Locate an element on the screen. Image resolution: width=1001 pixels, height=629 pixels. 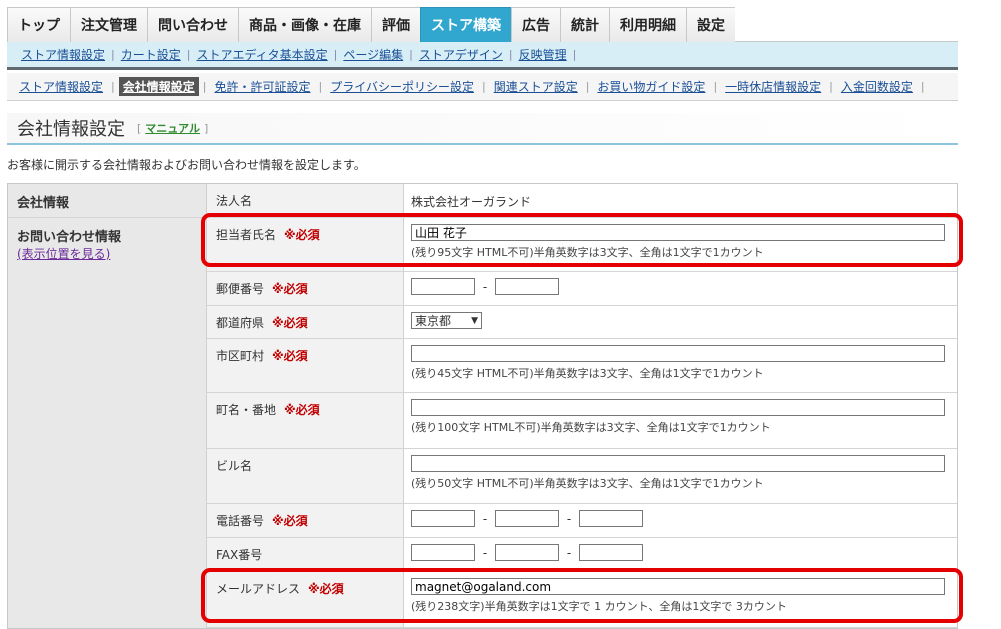
street-input is located at coordinates (678, 407).